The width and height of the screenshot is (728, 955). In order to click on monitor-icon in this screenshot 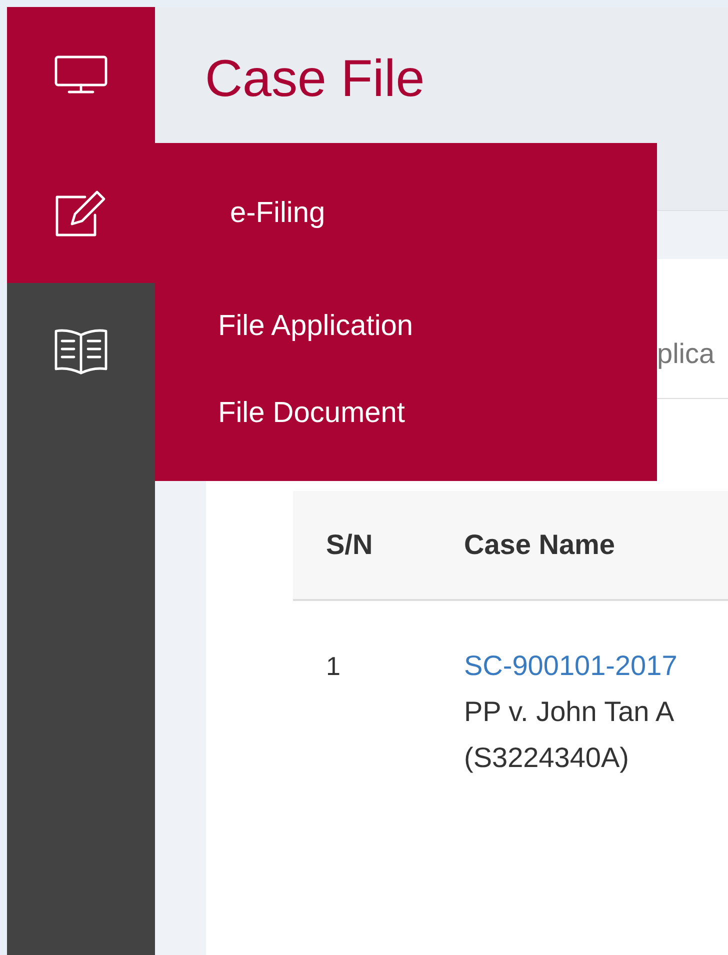, I will do `click(81, 75)`.